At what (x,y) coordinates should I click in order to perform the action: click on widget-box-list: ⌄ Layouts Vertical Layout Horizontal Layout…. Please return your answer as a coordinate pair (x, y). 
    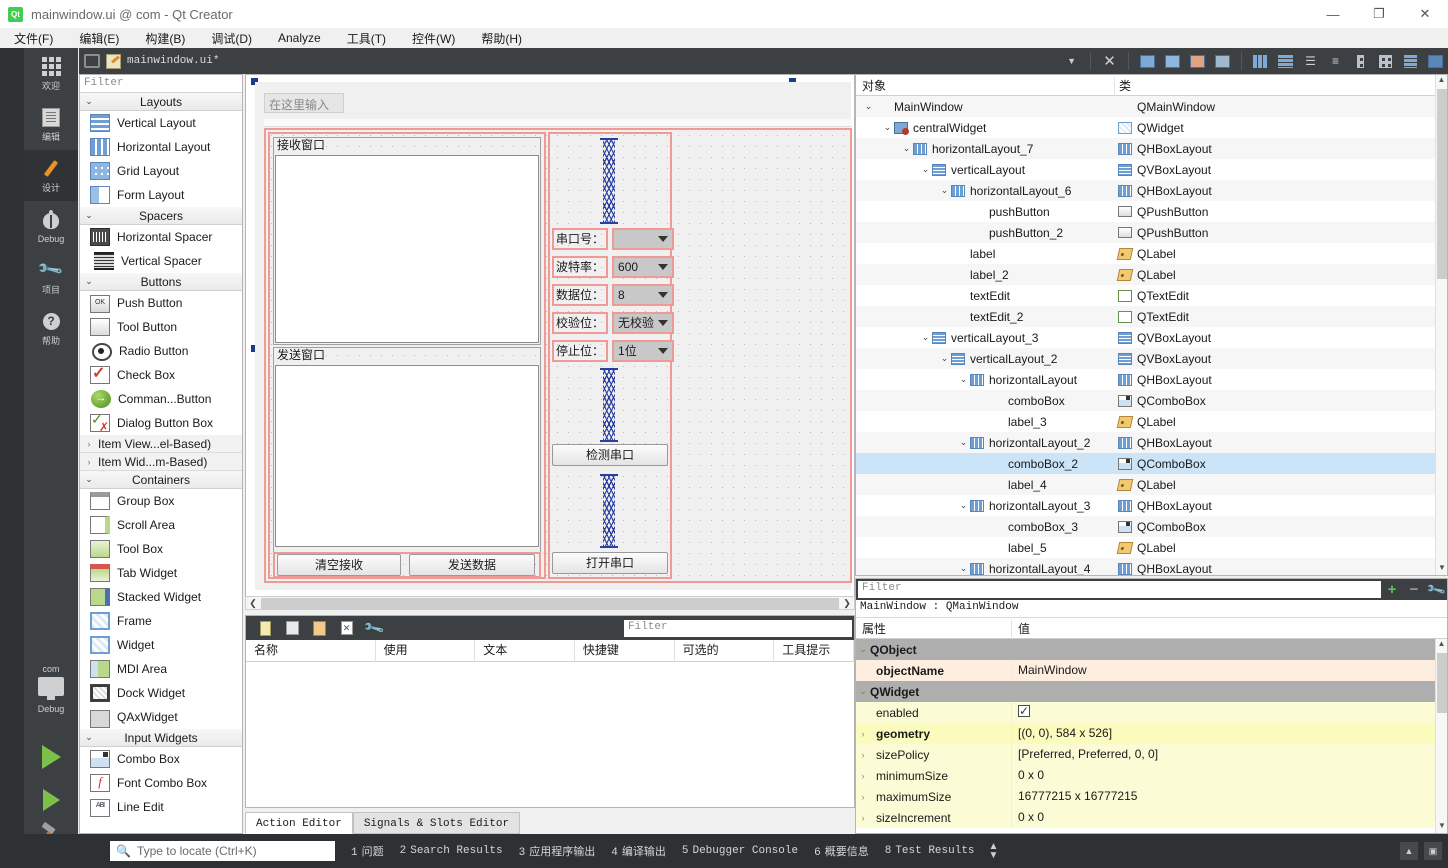
    Looking at the image, I should click on (161, 463).